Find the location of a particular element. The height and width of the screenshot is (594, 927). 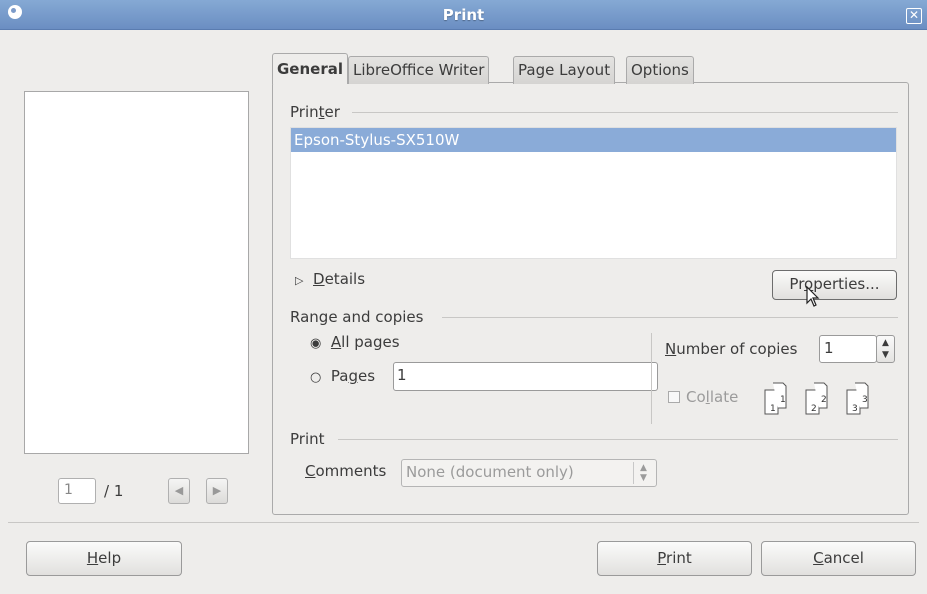

print-separator is located at coordinates (618, 439).